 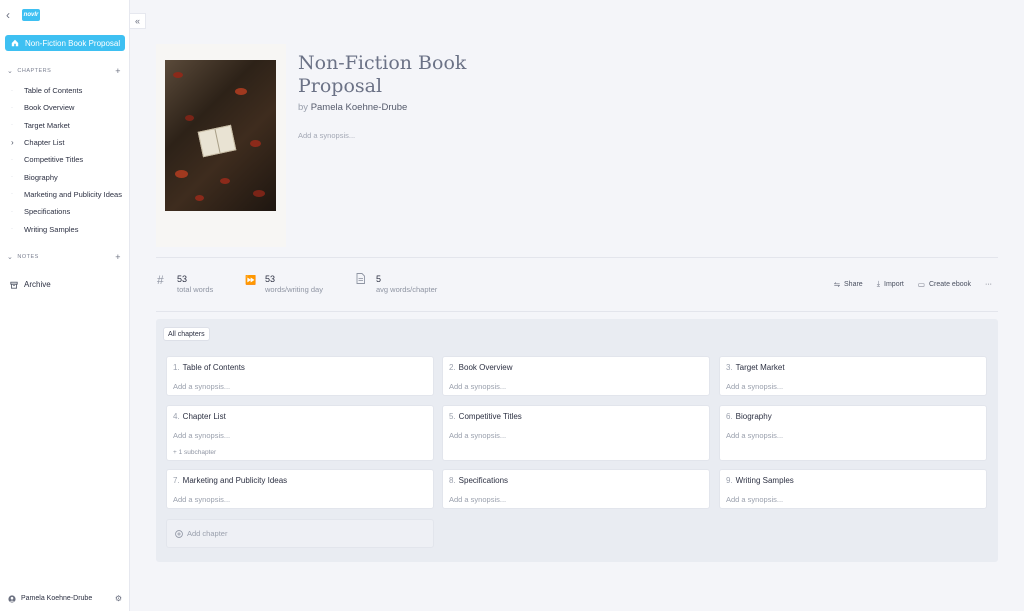 I want to click on sidebar-item-chapter: · Biography, so click(x=65, y=176).